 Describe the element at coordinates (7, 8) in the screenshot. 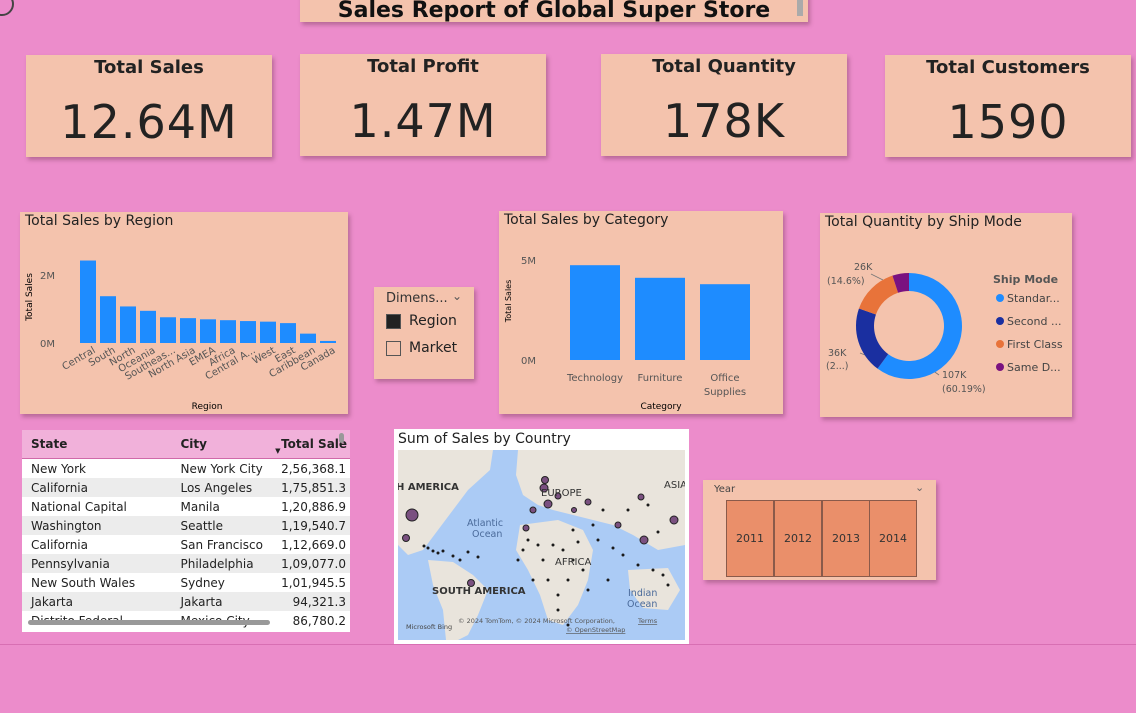

I see `back-icon` at that location.